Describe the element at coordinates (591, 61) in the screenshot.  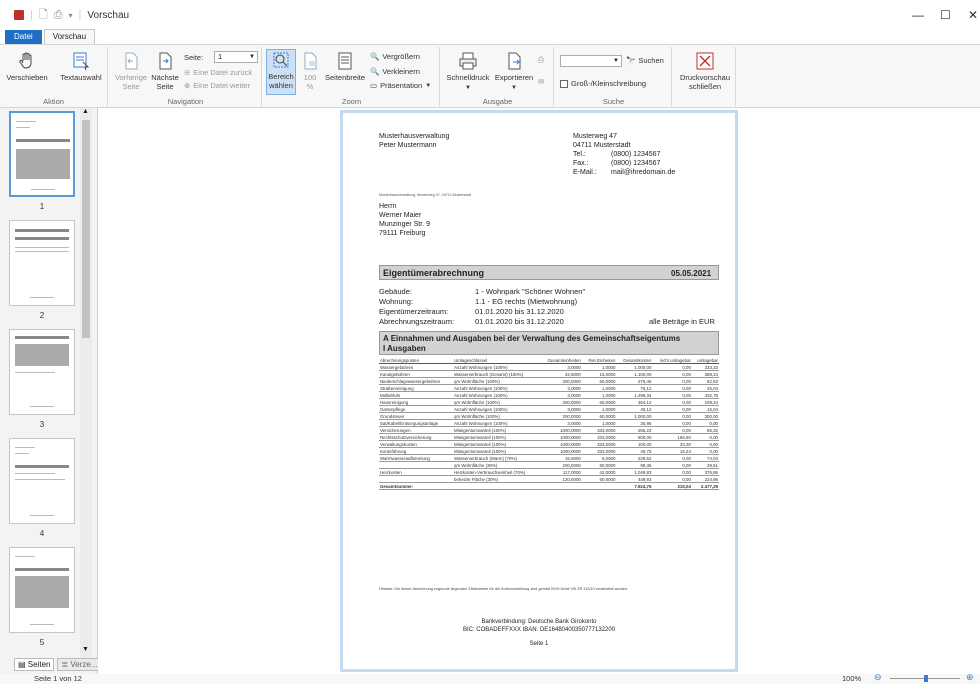
I see `search-input: ▼` at that location.